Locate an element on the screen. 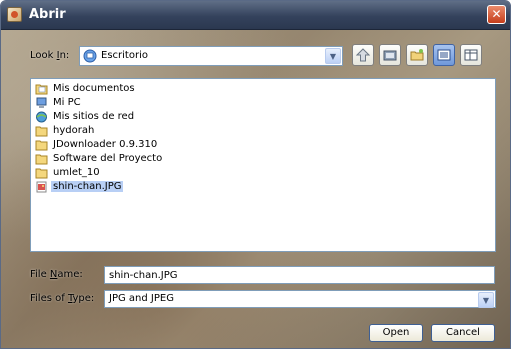 Image resolution: width=511 pixels, height=349 pixels. new-folder-button is located at coordinates (417, 55).